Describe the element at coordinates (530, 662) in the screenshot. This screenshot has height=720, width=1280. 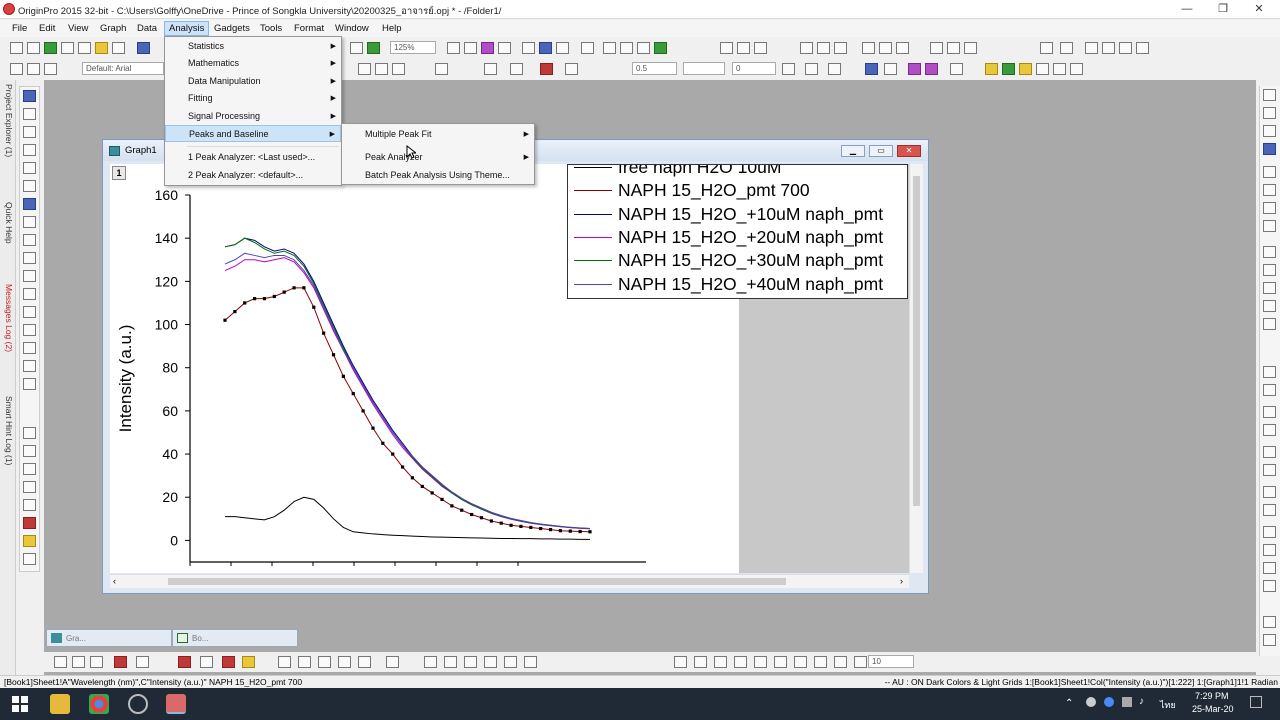
I see `order-icon` at that location.